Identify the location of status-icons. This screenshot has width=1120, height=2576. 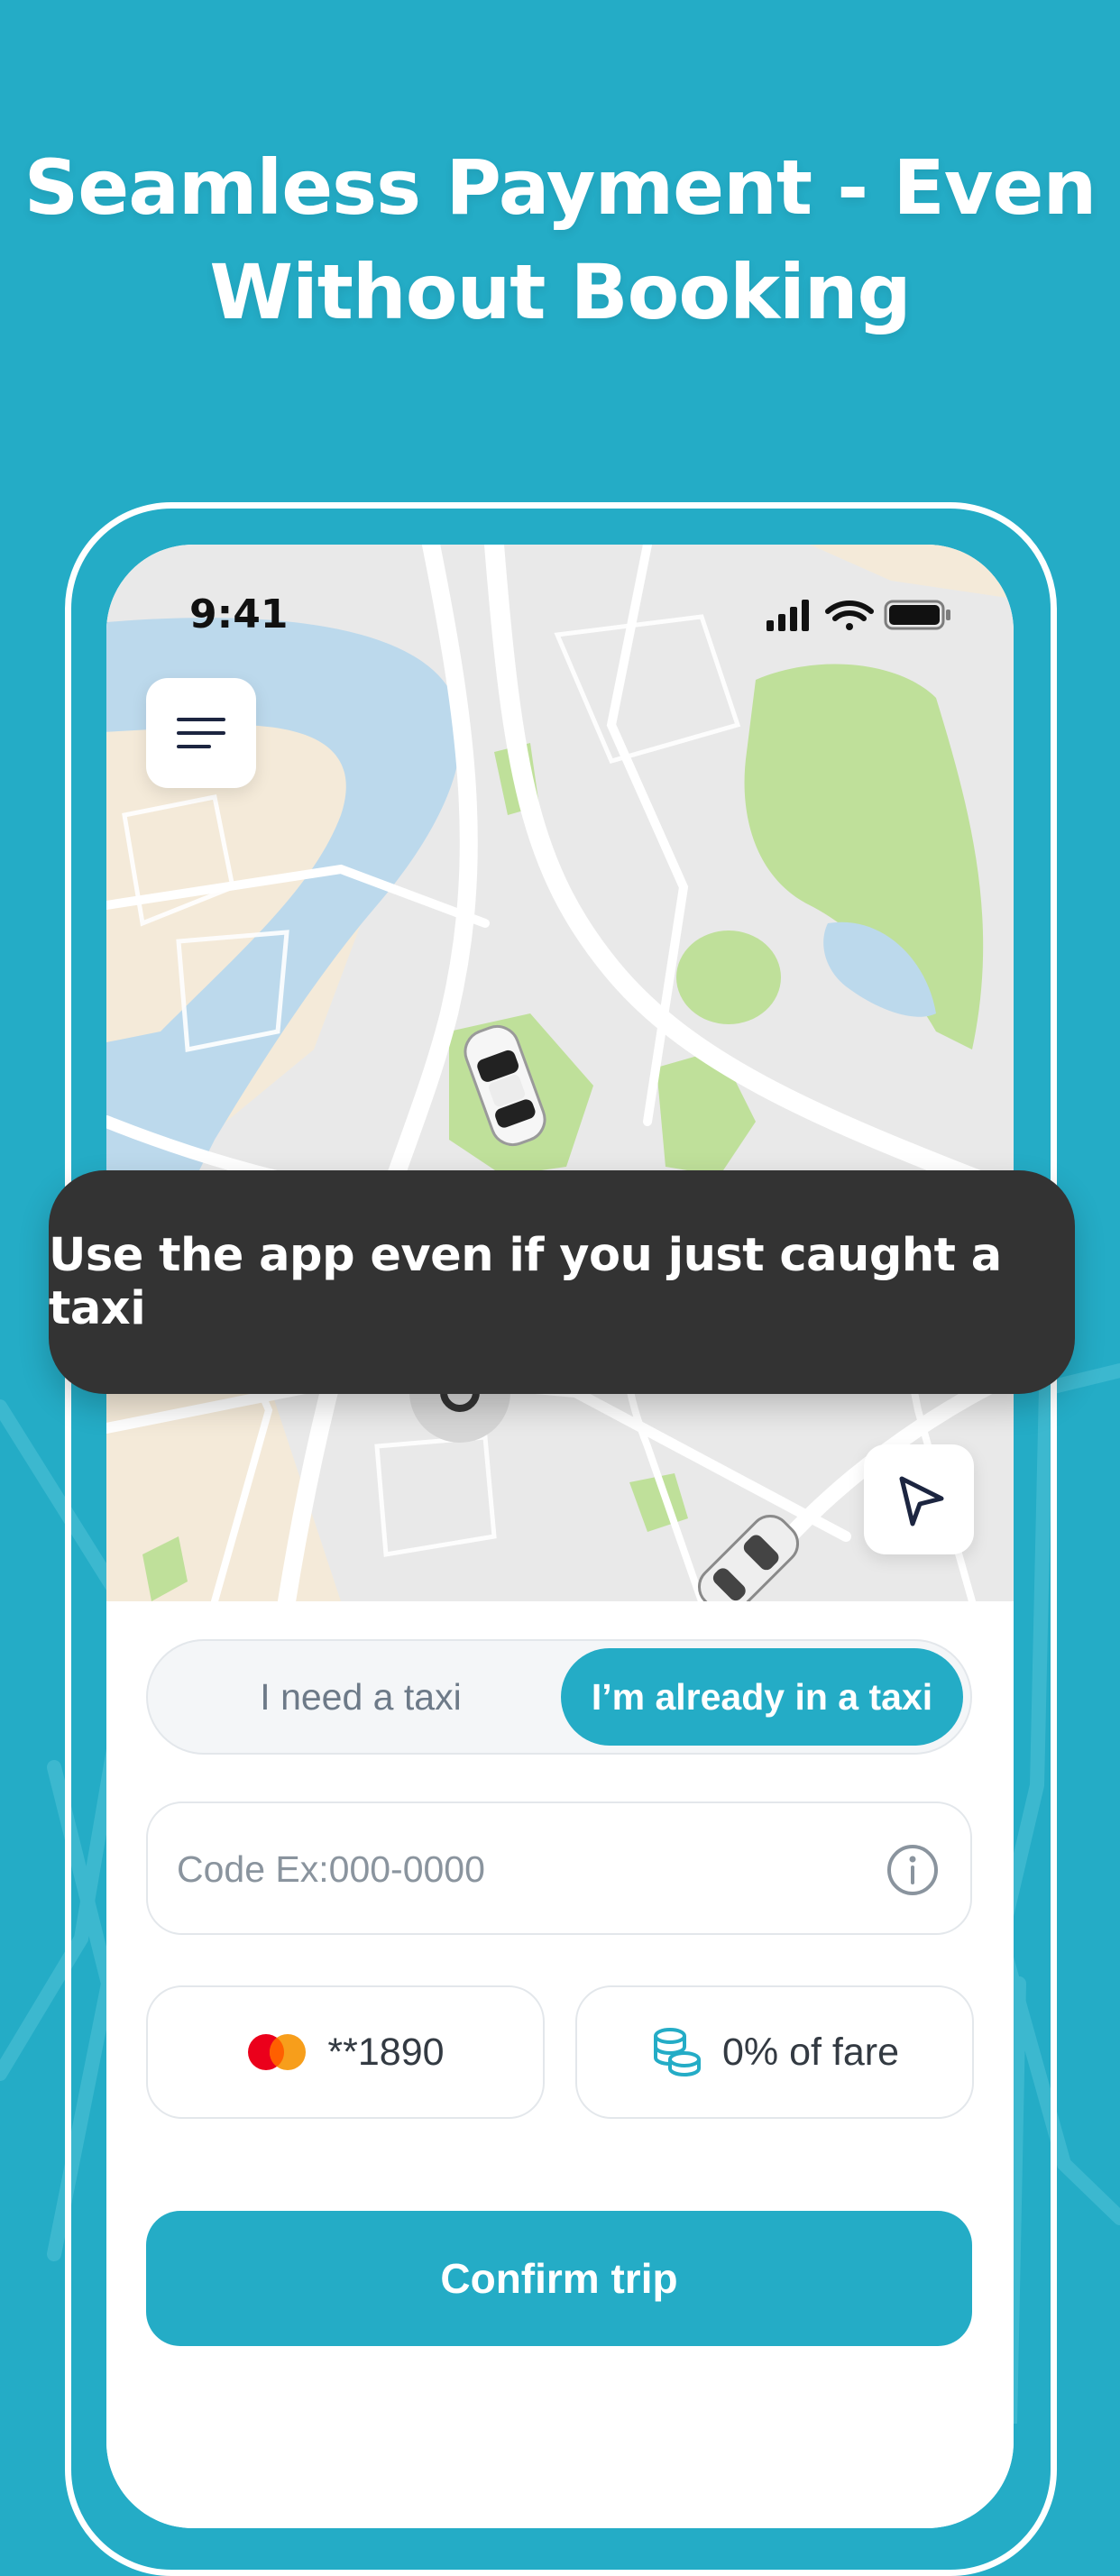
(858, 615).